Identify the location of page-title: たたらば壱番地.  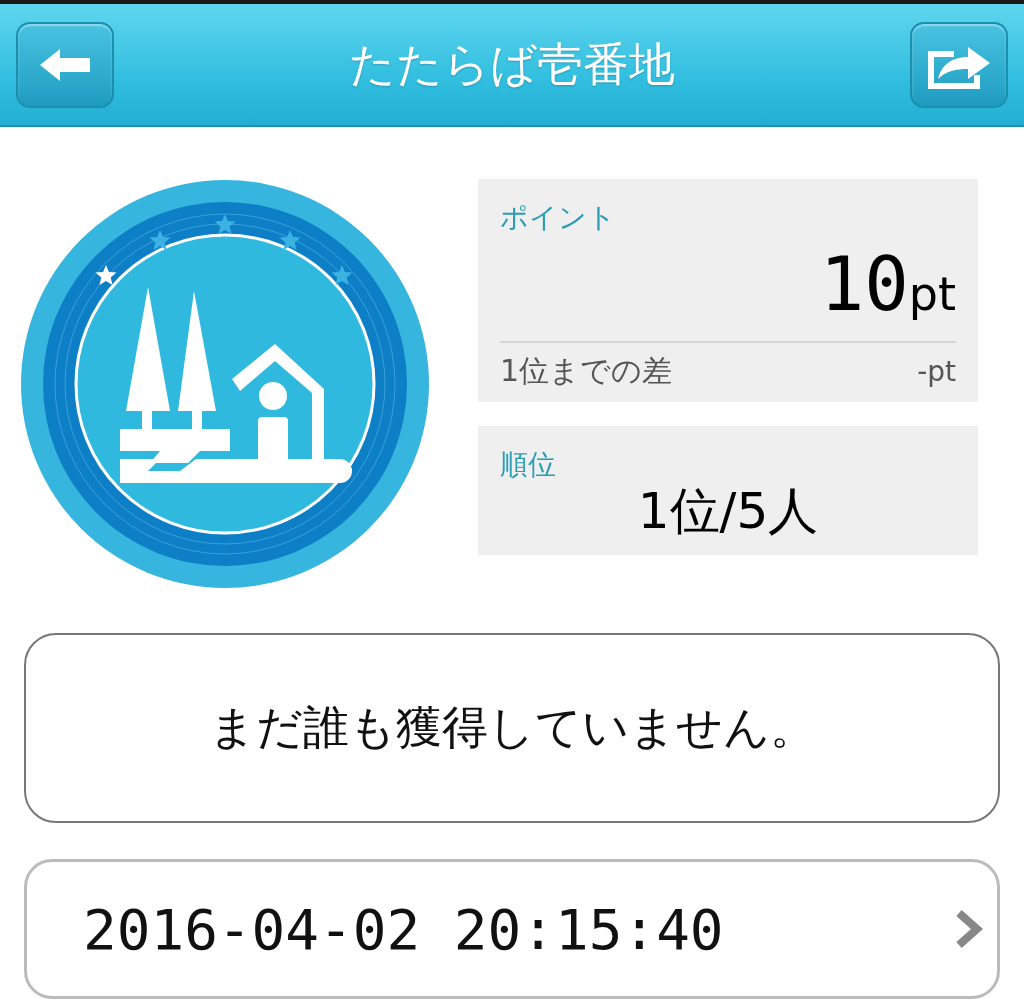
(512, 64).